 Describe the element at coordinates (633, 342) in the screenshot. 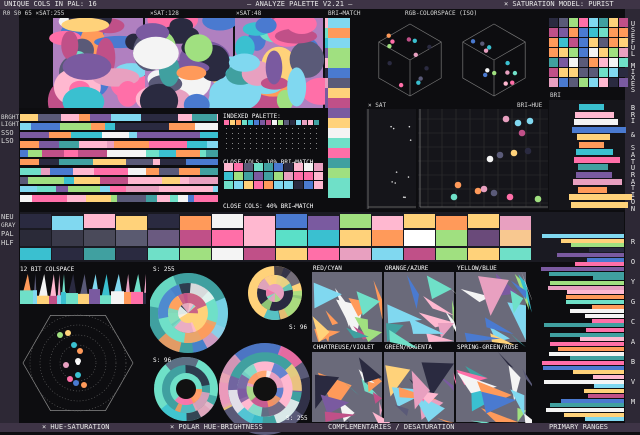

I see `vertical-letter: A` at that location.